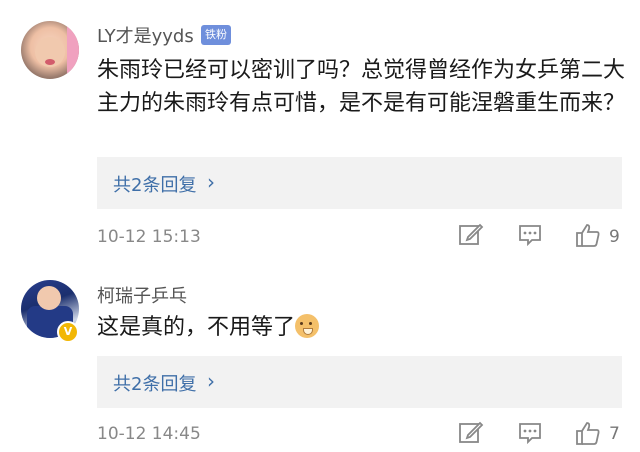  I want to click on username: 柯瑞子乒乓, so click(142, 295).